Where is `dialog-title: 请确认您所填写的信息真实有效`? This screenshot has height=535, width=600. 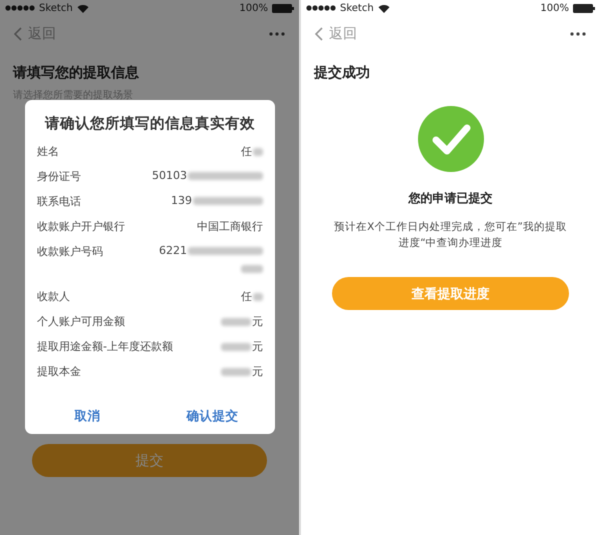 dialog-title: 请确认您所填写的信息真实有效 is located at coordinates (150, 124).